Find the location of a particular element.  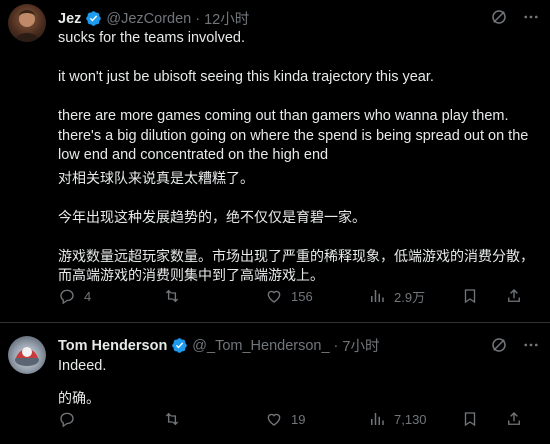

like-button: 156 is located at coordinates (289, 296).